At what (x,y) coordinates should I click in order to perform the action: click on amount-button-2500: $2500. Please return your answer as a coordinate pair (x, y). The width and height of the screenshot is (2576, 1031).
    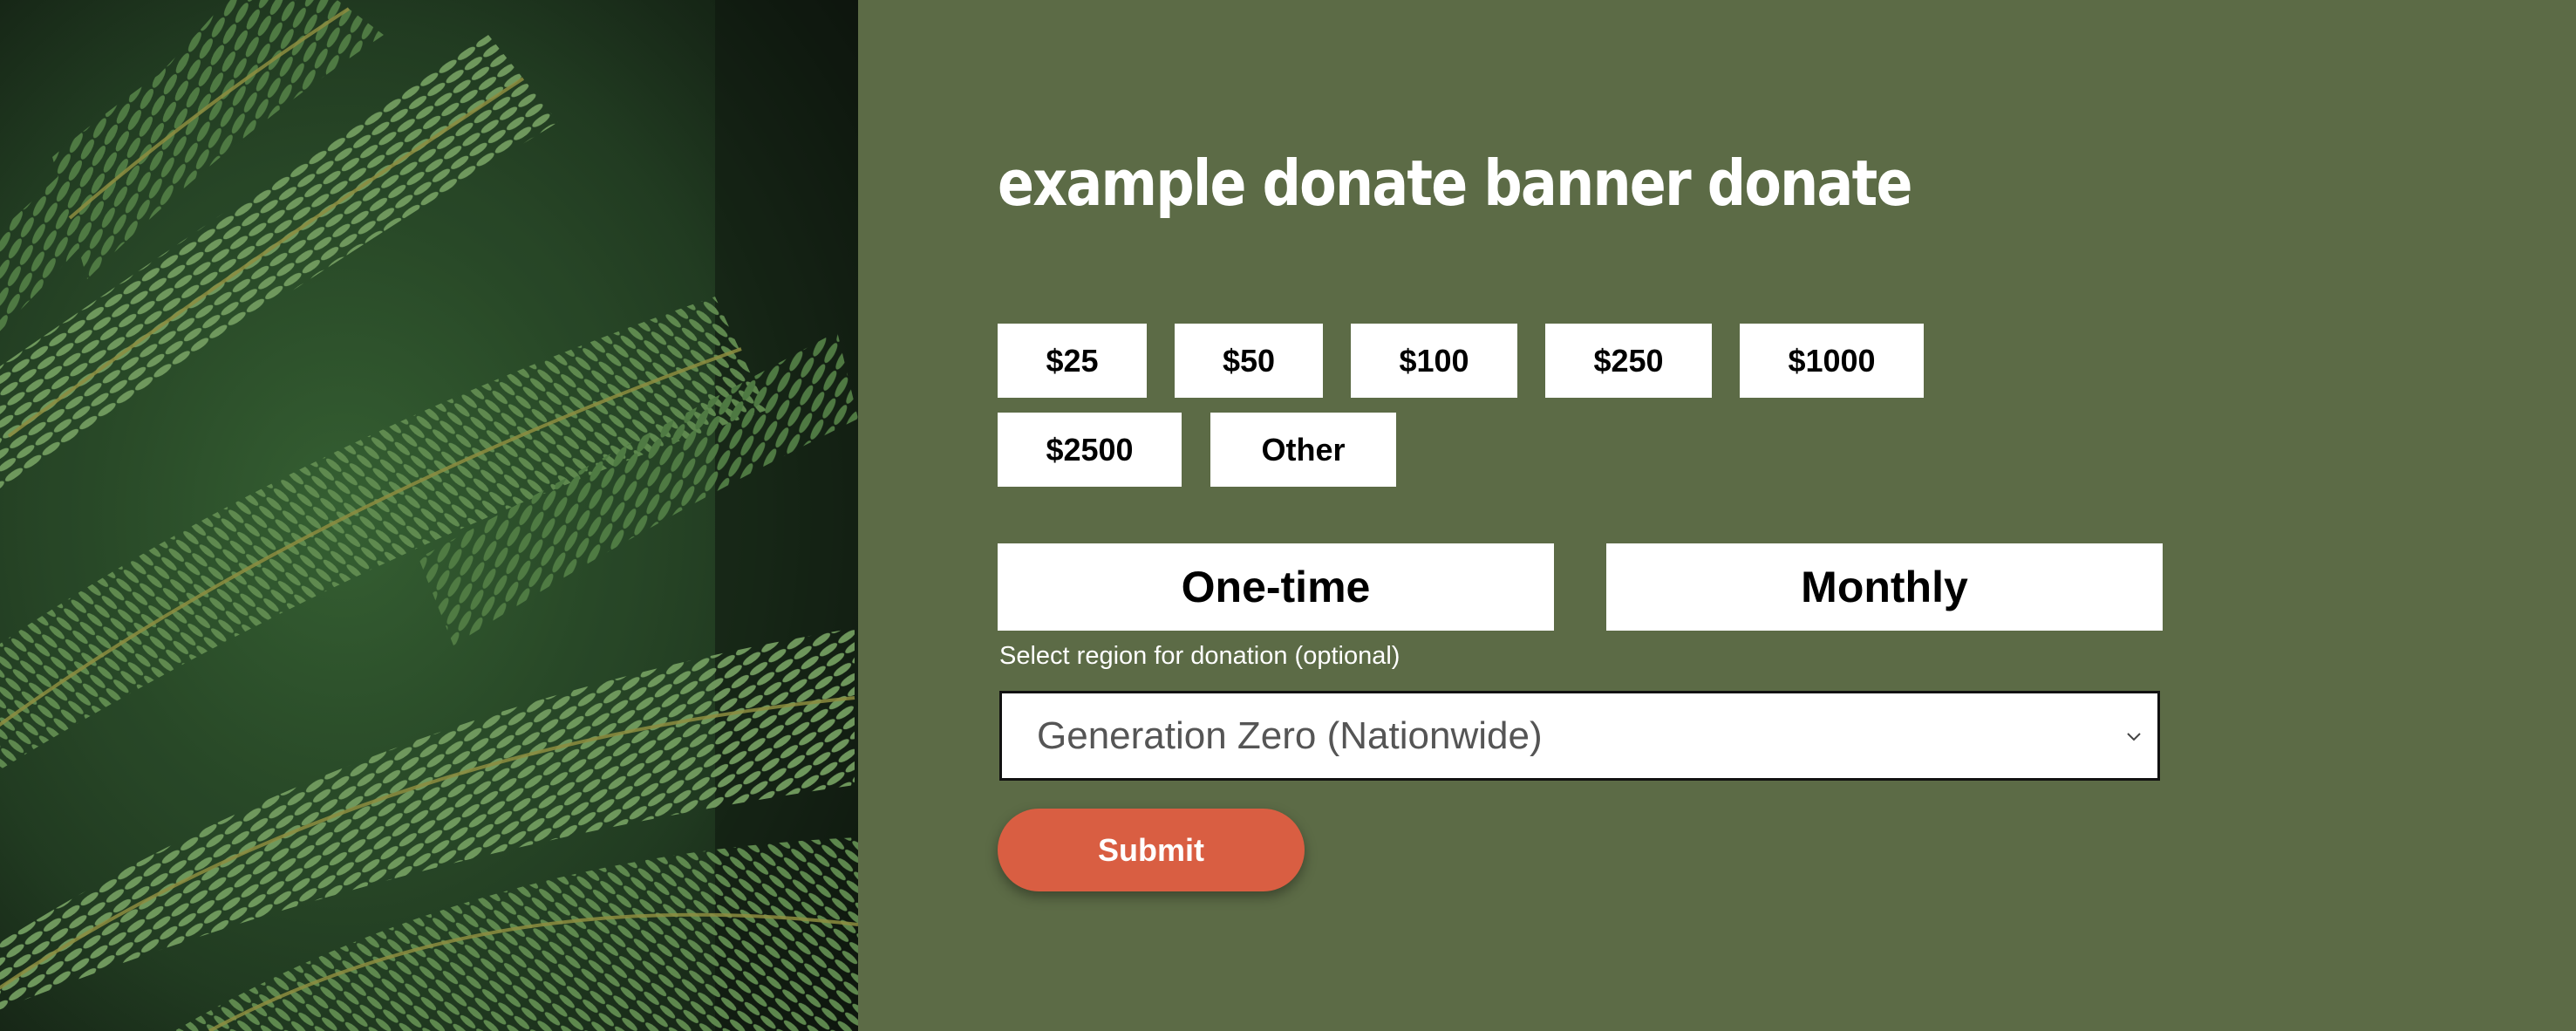
    Looking at the image, I should click on (1090, 450).